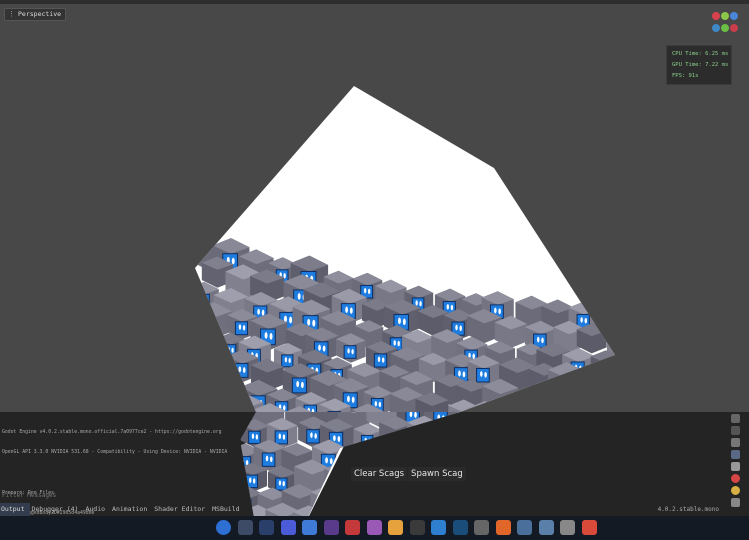 The image size is (749, 540). What do you see at coordinates (735, 502) in the screenshot?
I see `editor-filter-icon` at bounding box center [735, 502].